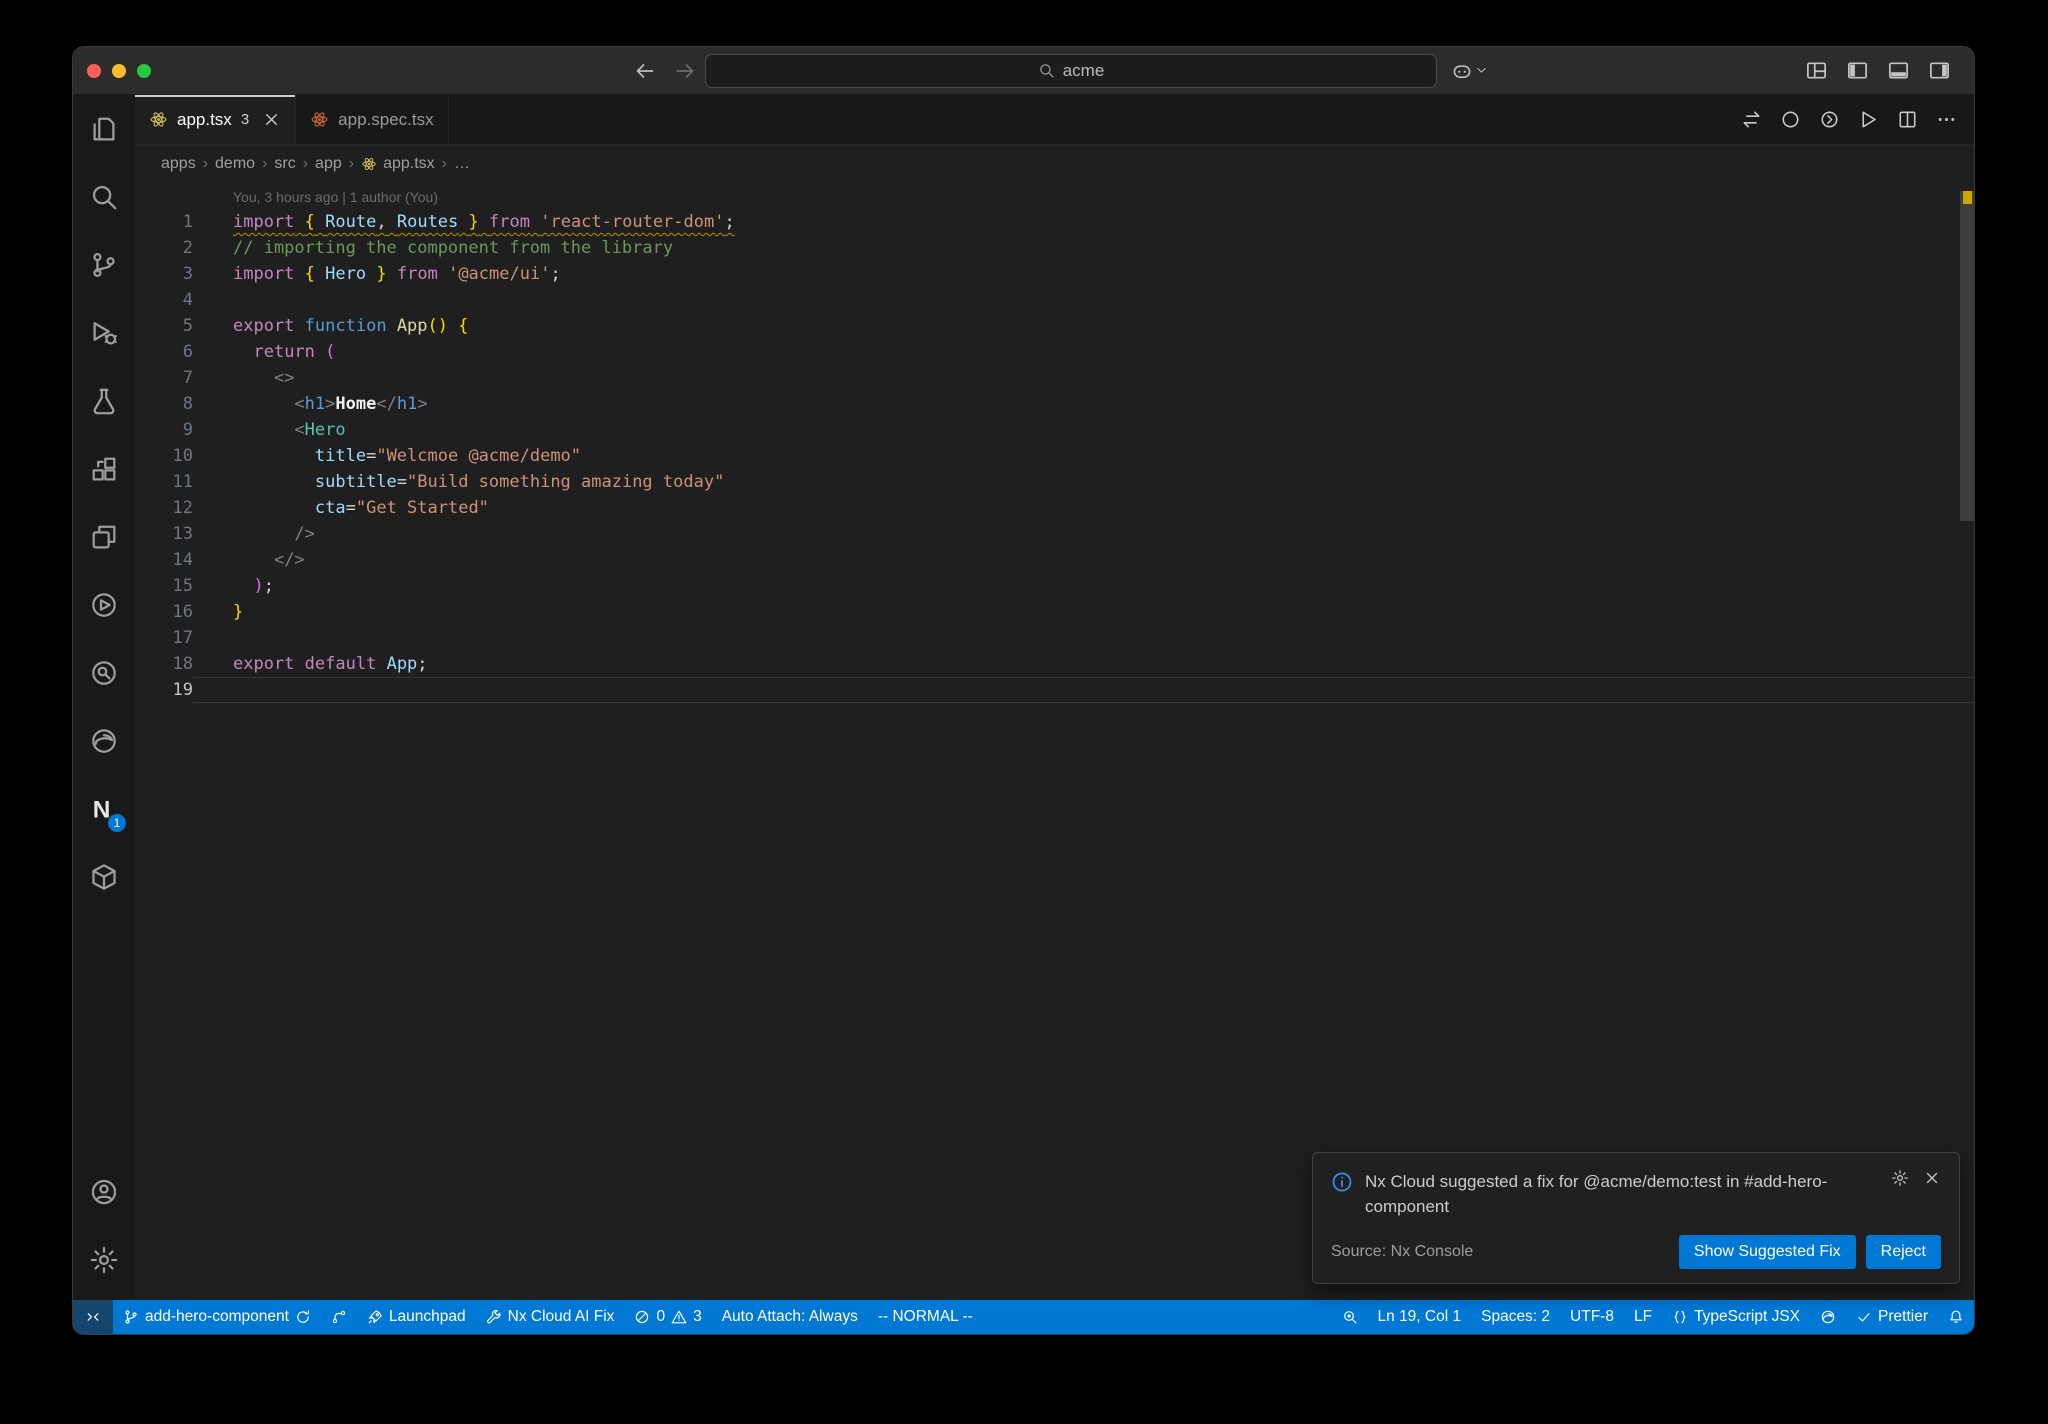 The image size is (2048, 1424). What do you see at coordinates (187, 430) in the screenshot?
I see `line-number: 9` at bounding box center [187, 430].